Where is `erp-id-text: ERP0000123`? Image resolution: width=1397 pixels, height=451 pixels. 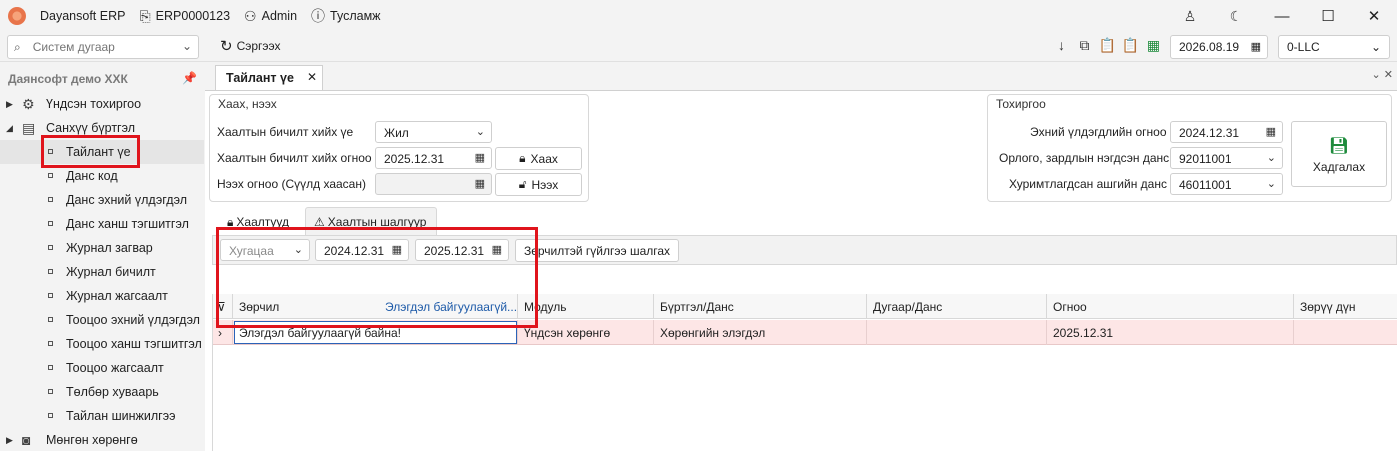 erp-id-text: ERP0000123 is located at coordinates (193, 16).